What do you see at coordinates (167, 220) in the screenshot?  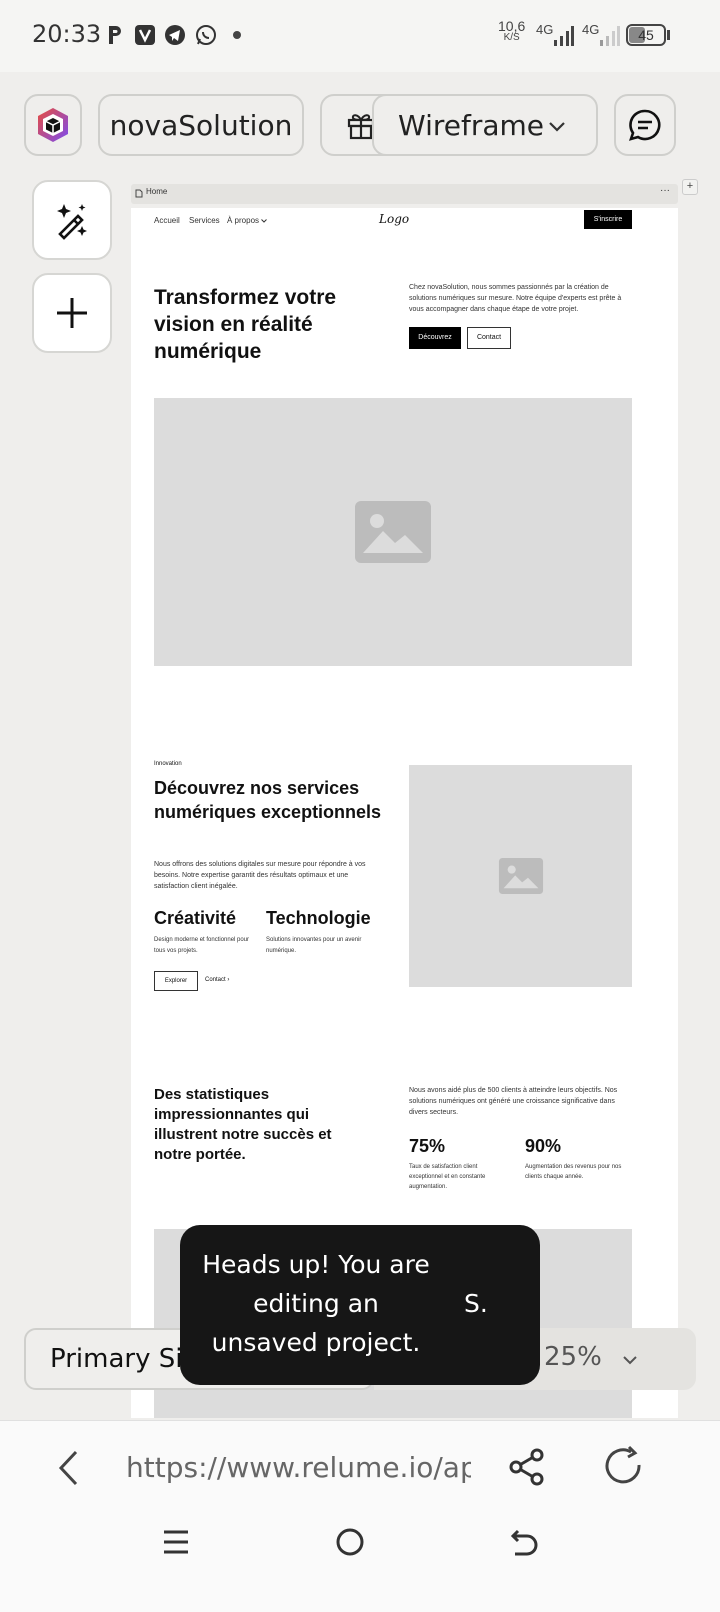 I see `nav-link-accueil: Accueil` at bounding box center [167, 220].